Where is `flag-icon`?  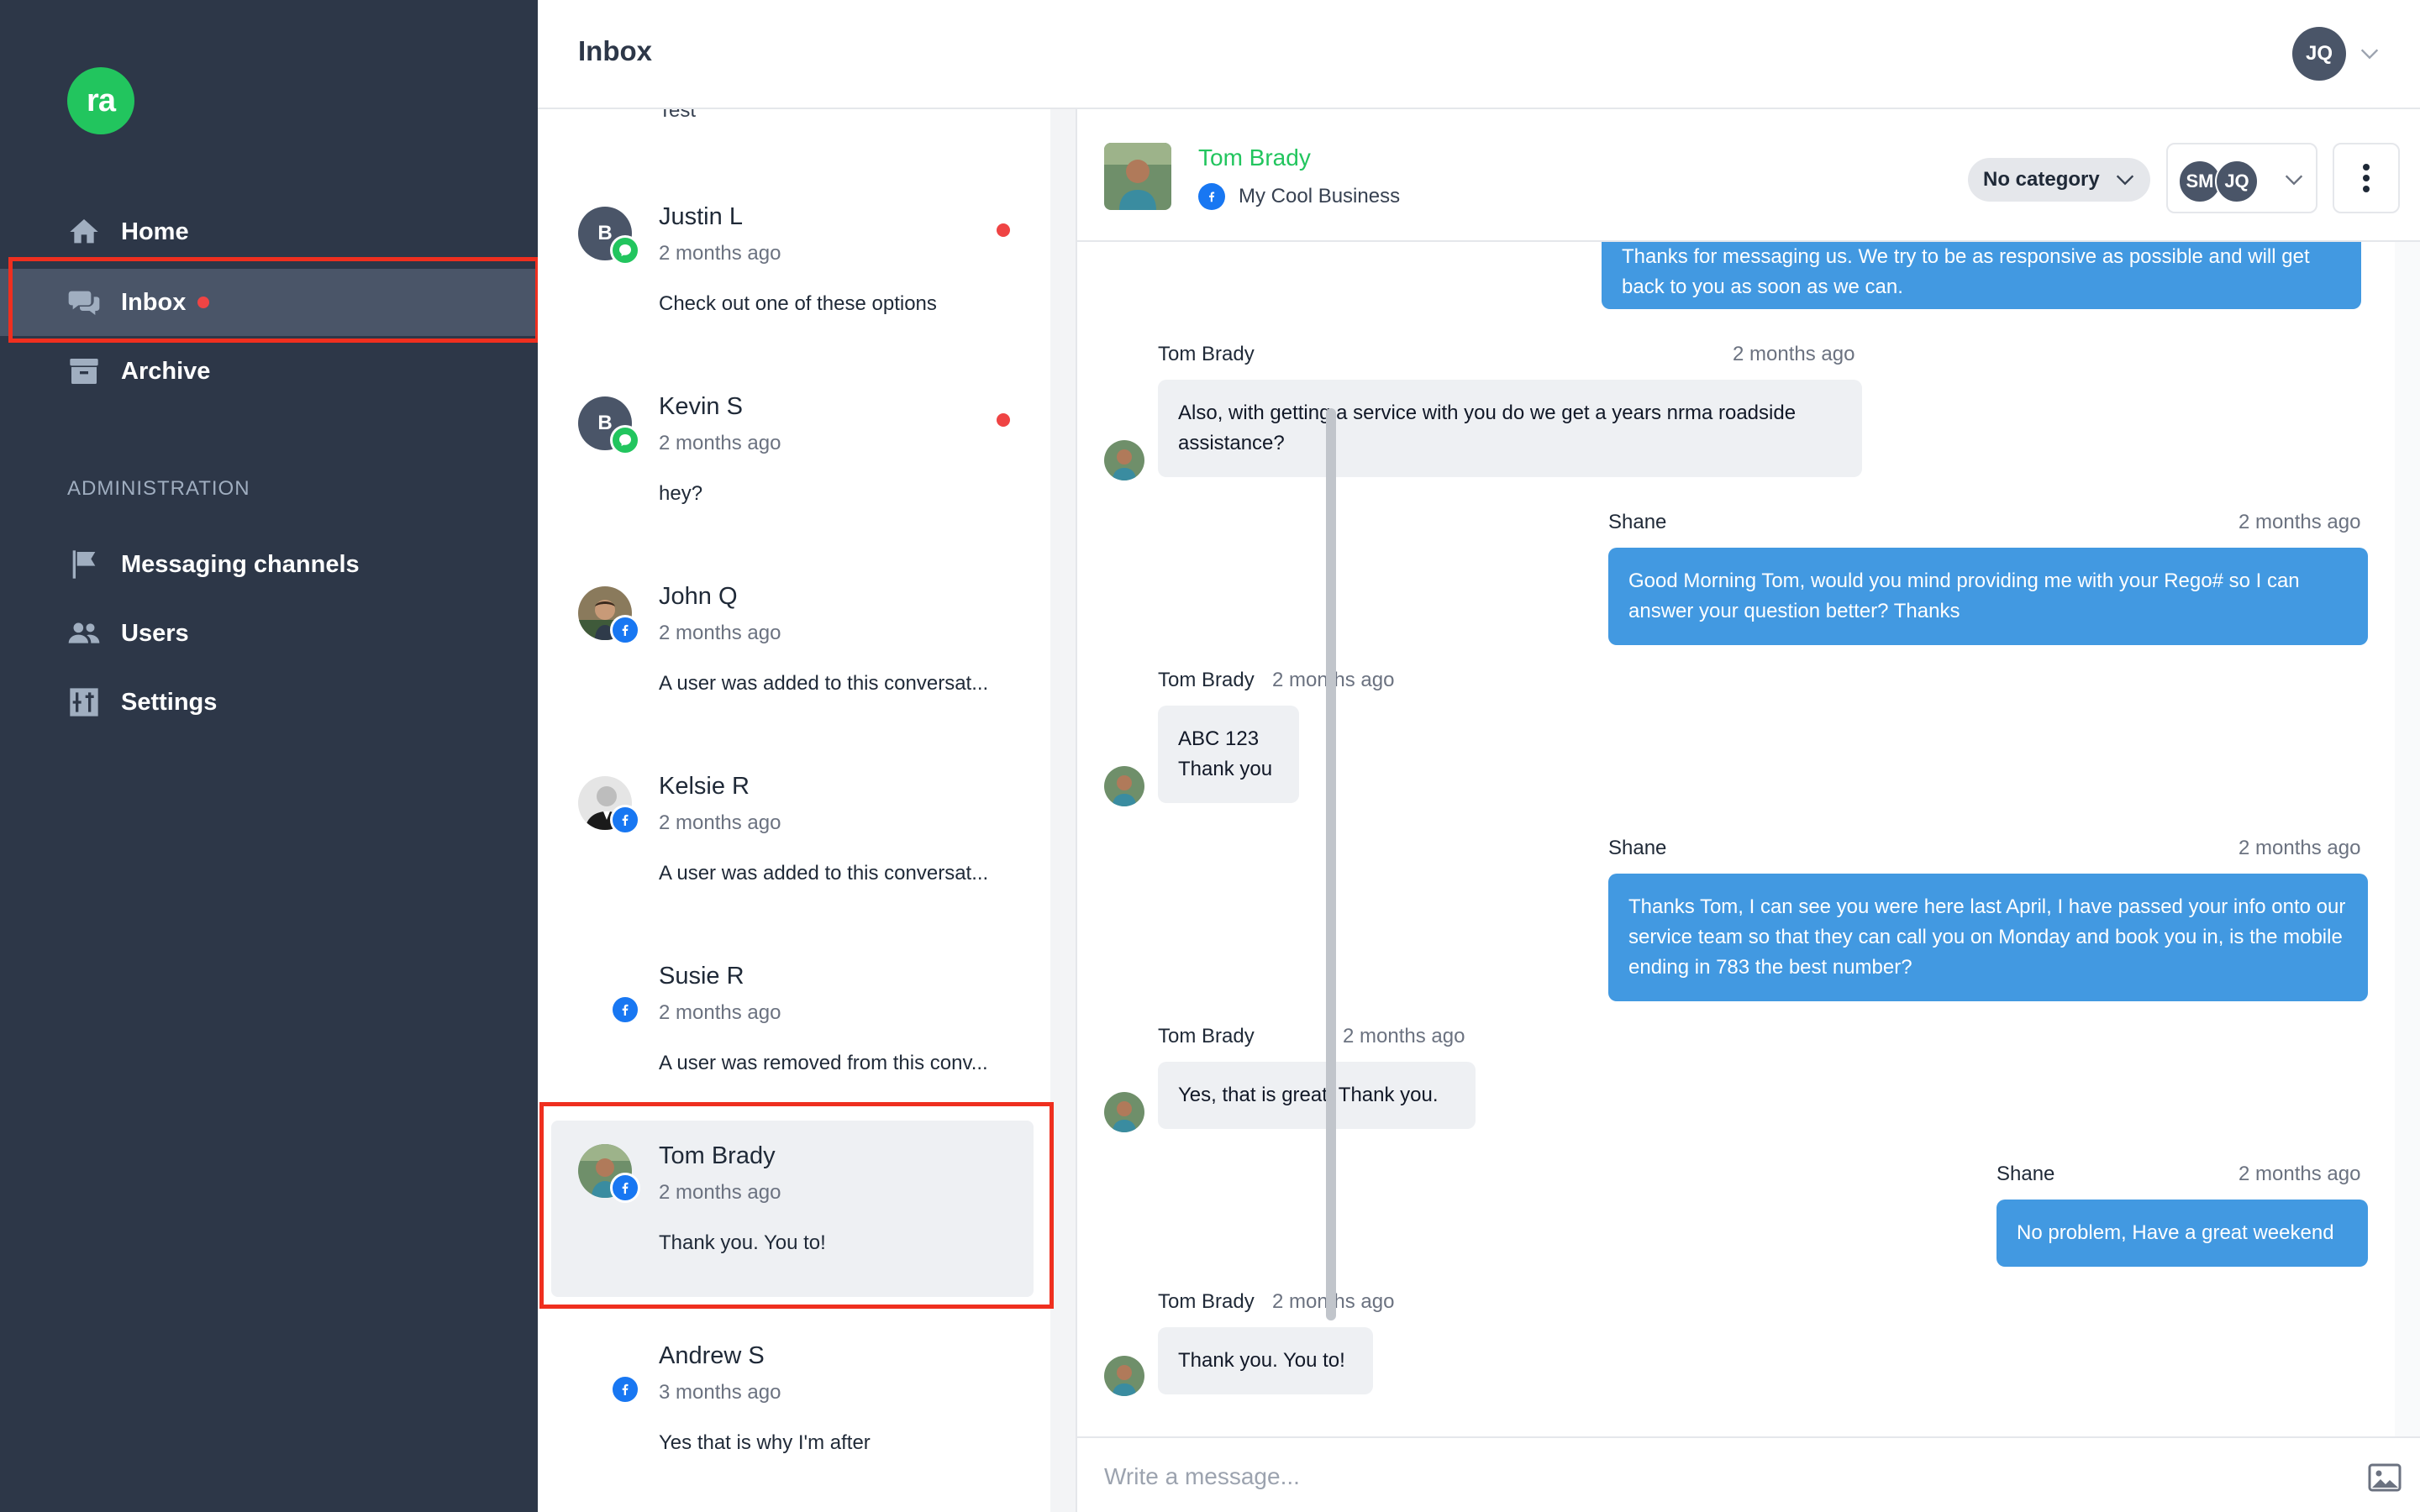
flag-icon is located at coordinates (84, 564).